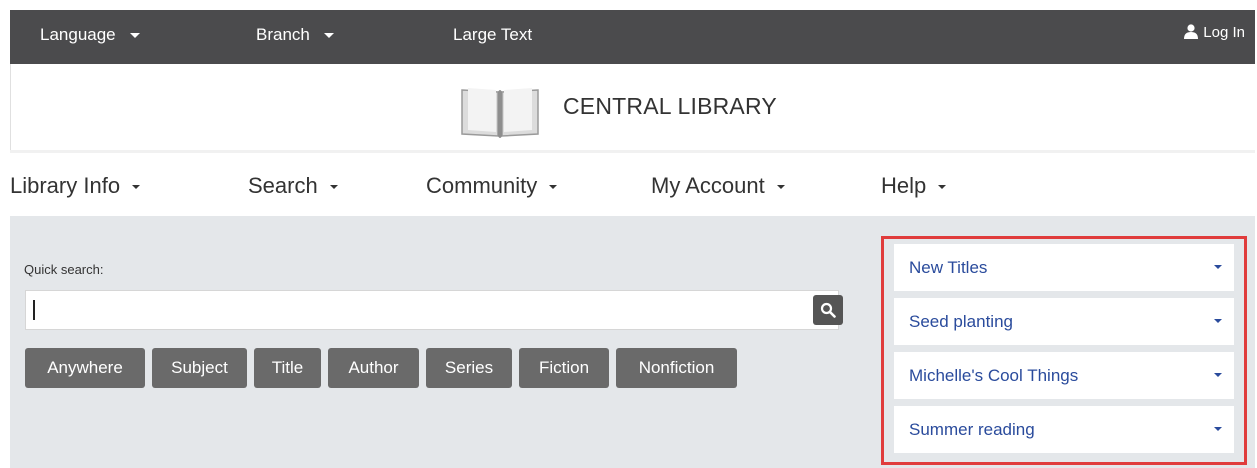 This screenshot has height=468, width=1257. What do you see at coordinates (1064, 321) in the screenshot?
I see `panel-item-seed-planting: Seed planting` at bounding box center [1064, 321].